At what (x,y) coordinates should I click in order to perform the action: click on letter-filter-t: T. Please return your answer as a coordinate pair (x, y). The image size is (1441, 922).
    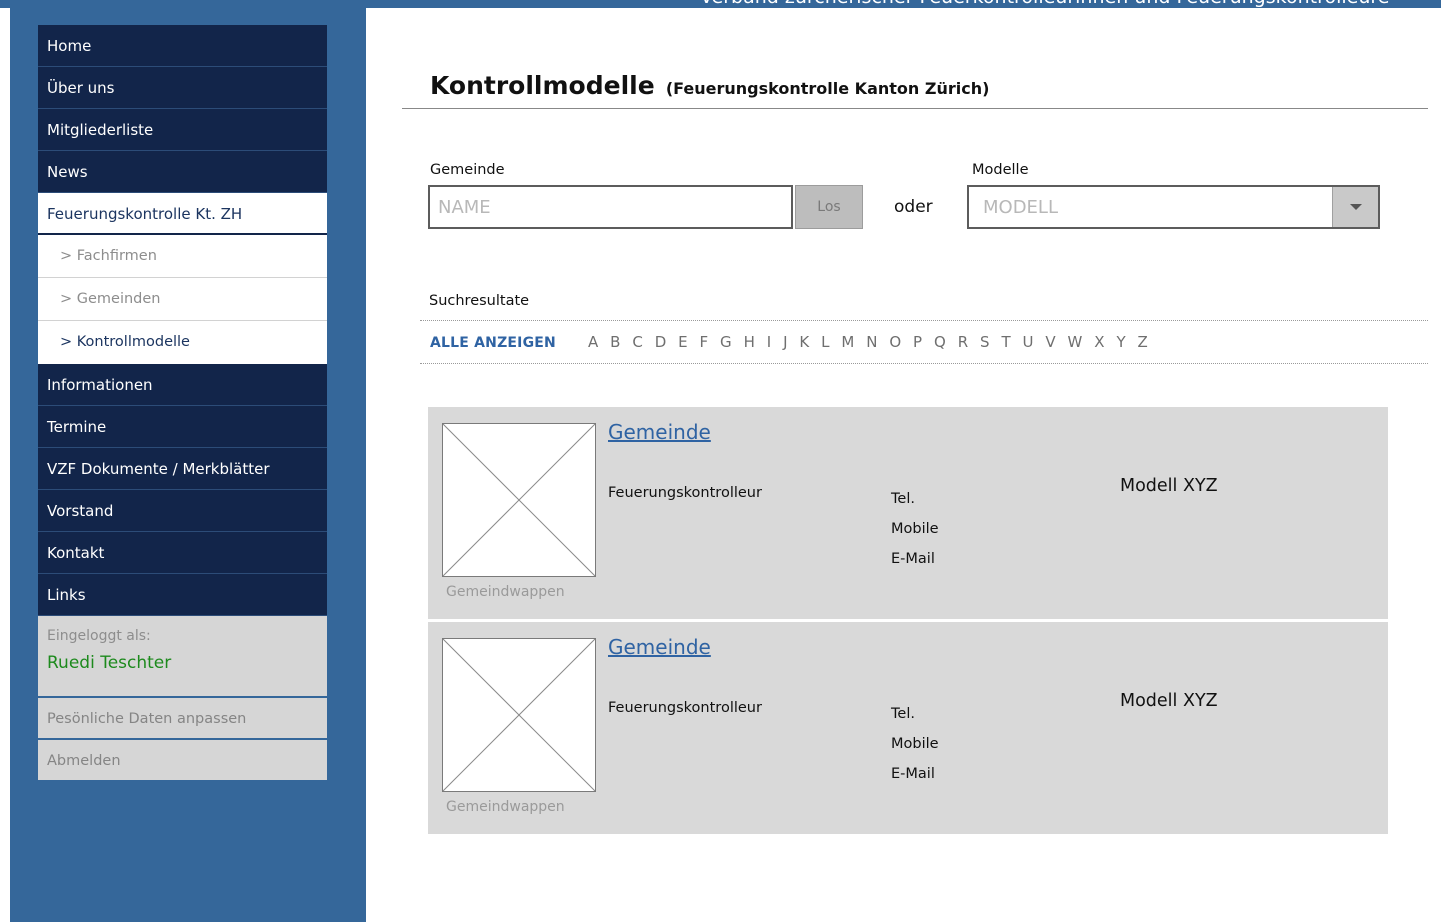
    Looking at the image, I should click on (1005, 342).